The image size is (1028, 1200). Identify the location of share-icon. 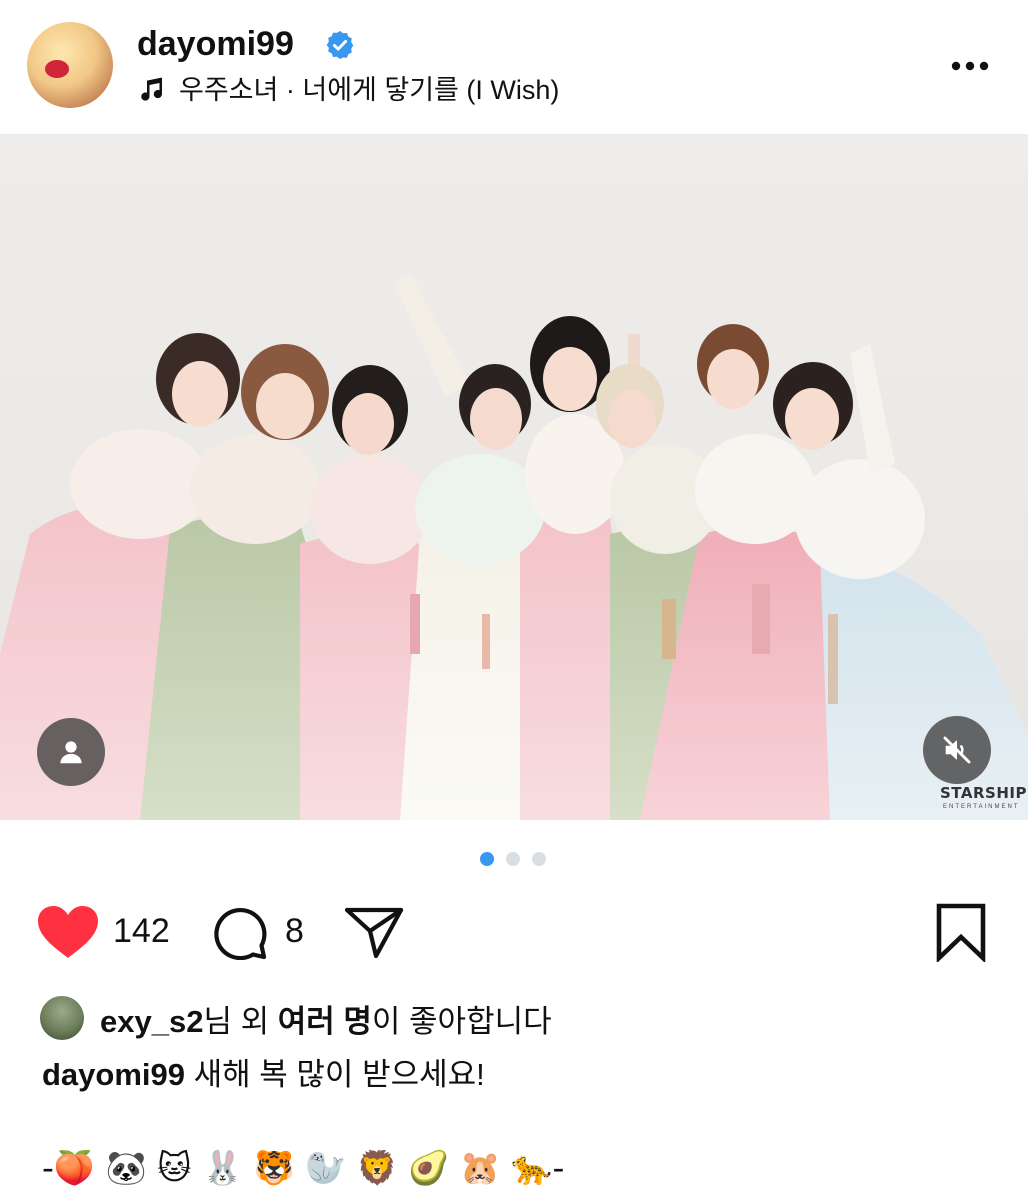
(374, 932).